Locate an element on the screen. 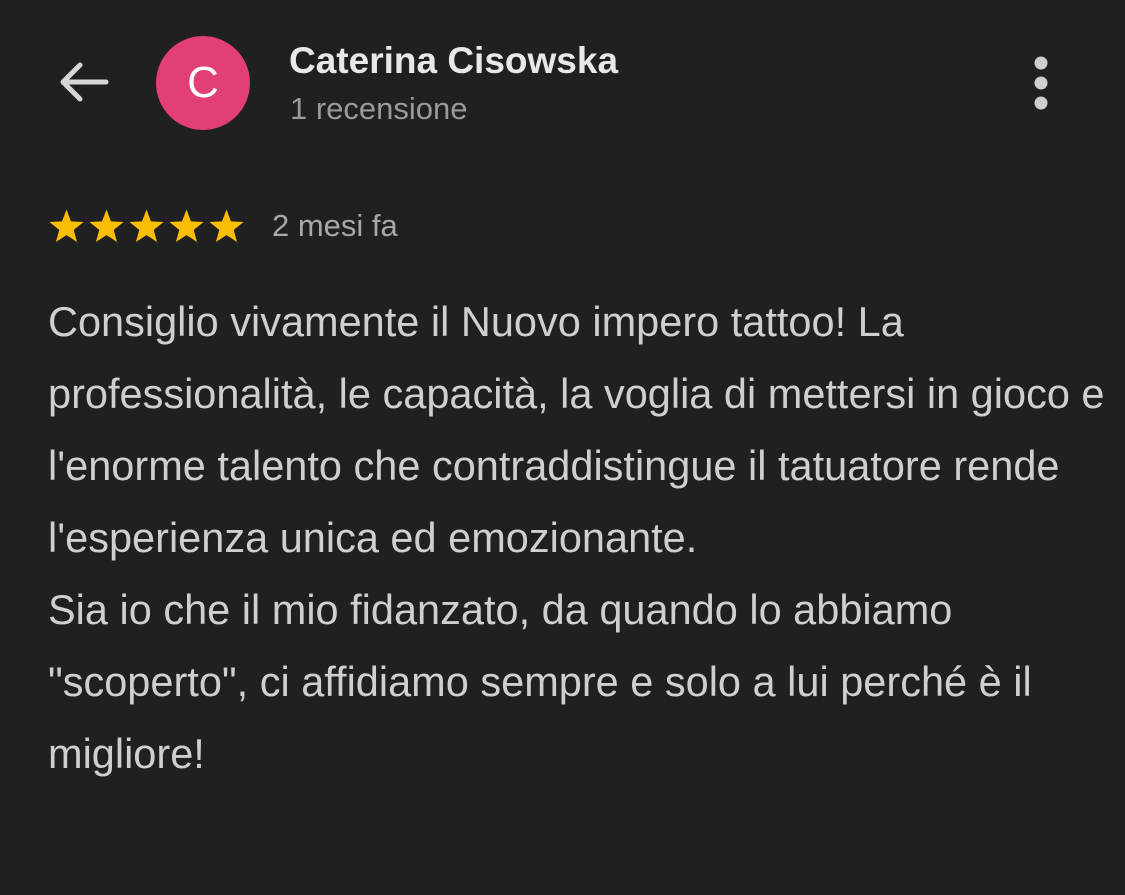  rating-row: 2 mesi fa is located at coordinates (223, 226).